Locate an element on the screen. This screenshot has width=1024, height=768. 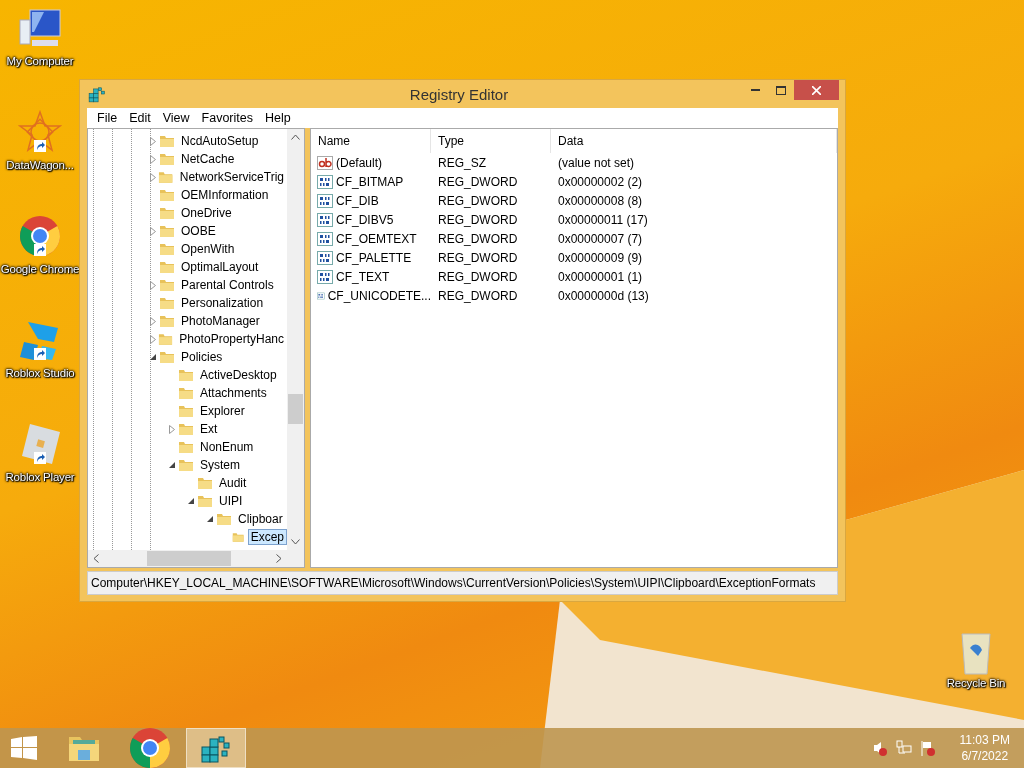
tree-item: OpenWith is located at coordinates (208, 249).